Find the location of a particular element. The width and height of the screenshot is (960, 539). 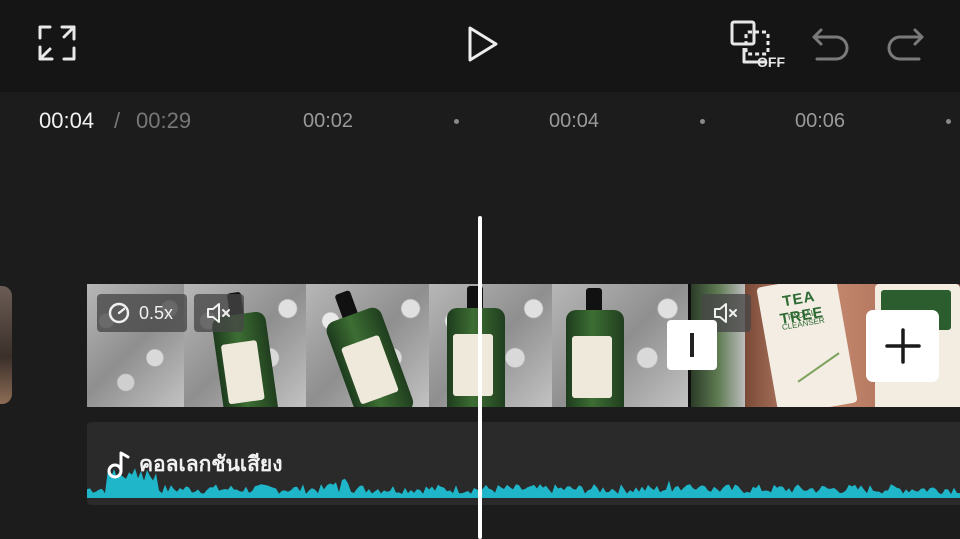

undo-icon is located at coordinates (830, 44).